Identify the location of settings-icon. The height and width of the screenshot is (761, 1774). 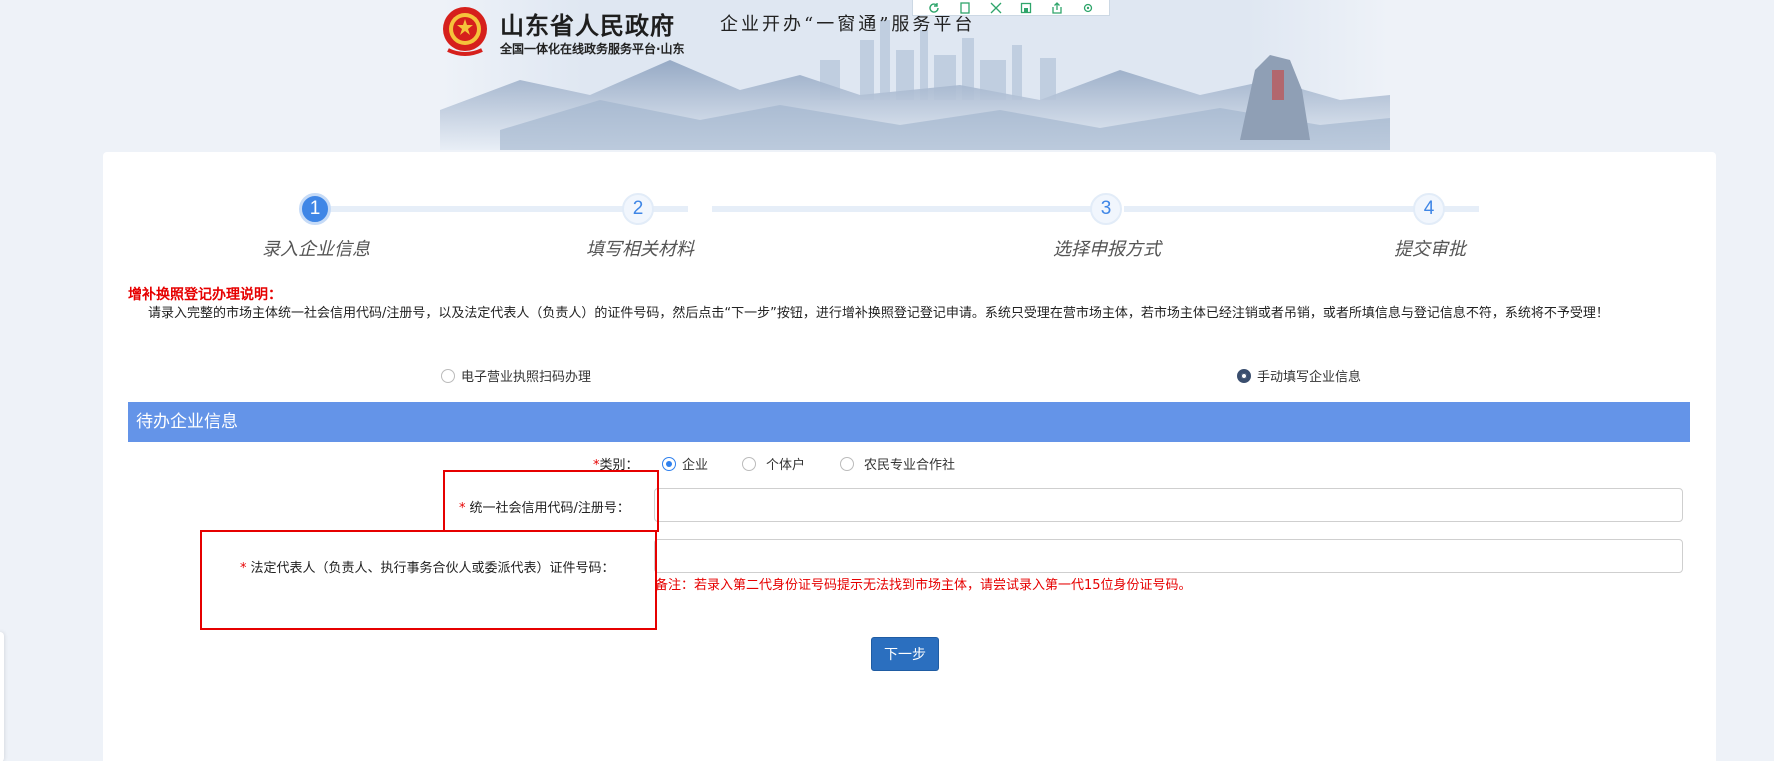
(1088, 8).